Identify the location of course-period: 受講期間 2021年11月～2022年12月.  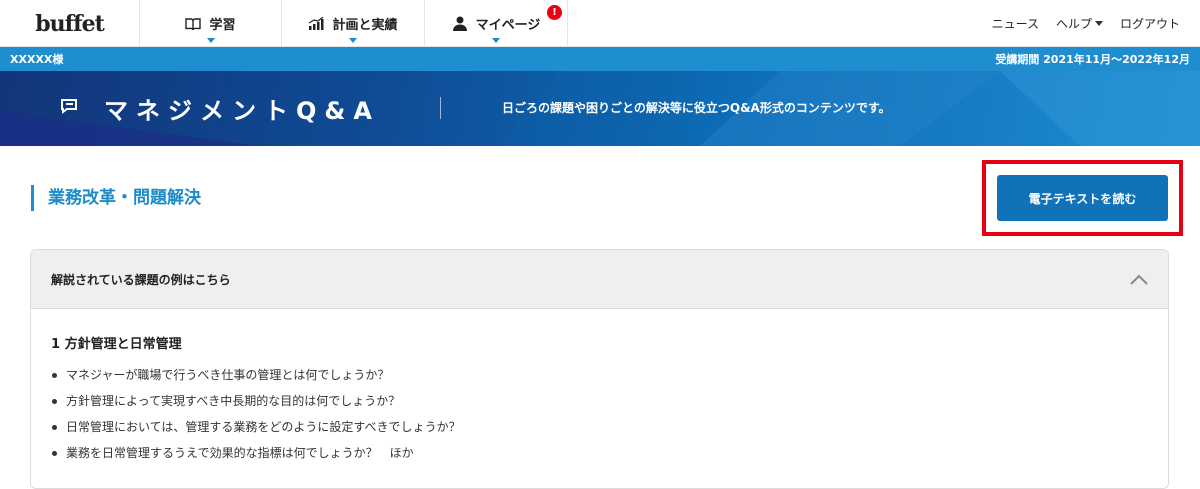
(1092, 59).